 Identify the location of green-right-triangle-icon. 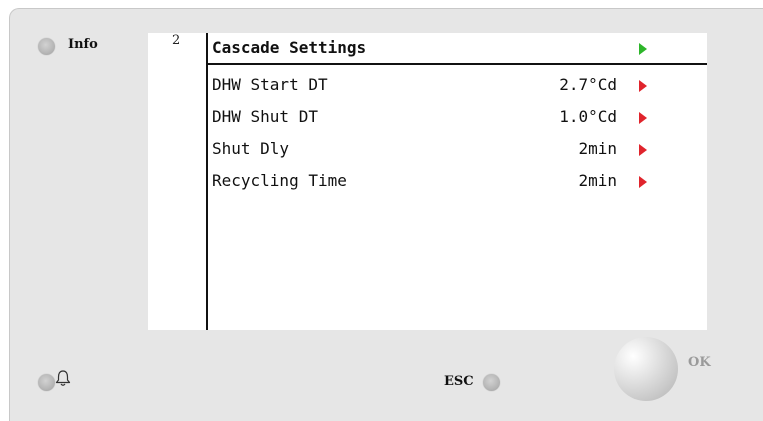
(643, 49).